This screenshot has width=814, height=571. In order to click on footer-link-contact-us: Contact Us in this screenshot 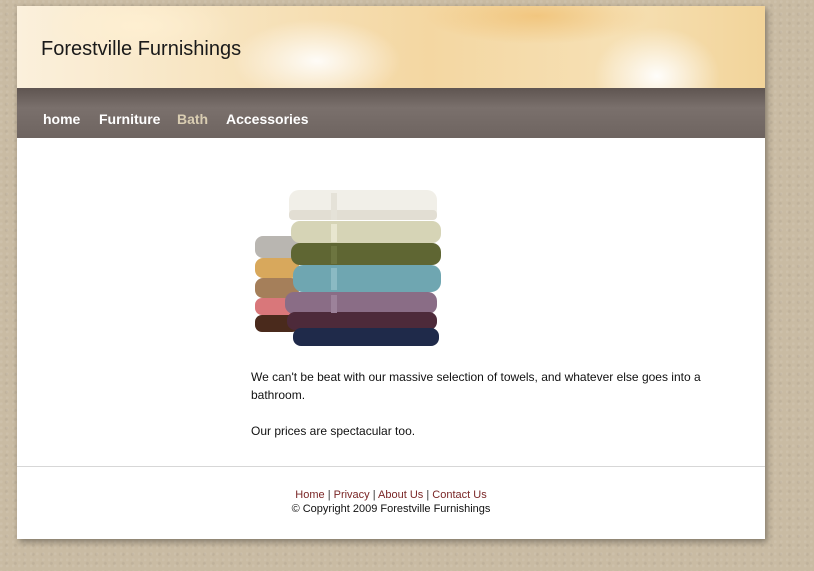, I will do `click(459, 495)`.